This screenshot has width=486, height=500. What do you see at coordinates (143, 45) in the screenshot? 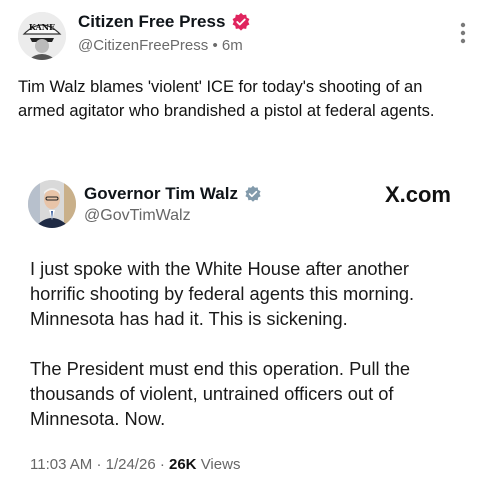
I see `author-handle: @CitizenFreePress` at bounding box center [143, 45].